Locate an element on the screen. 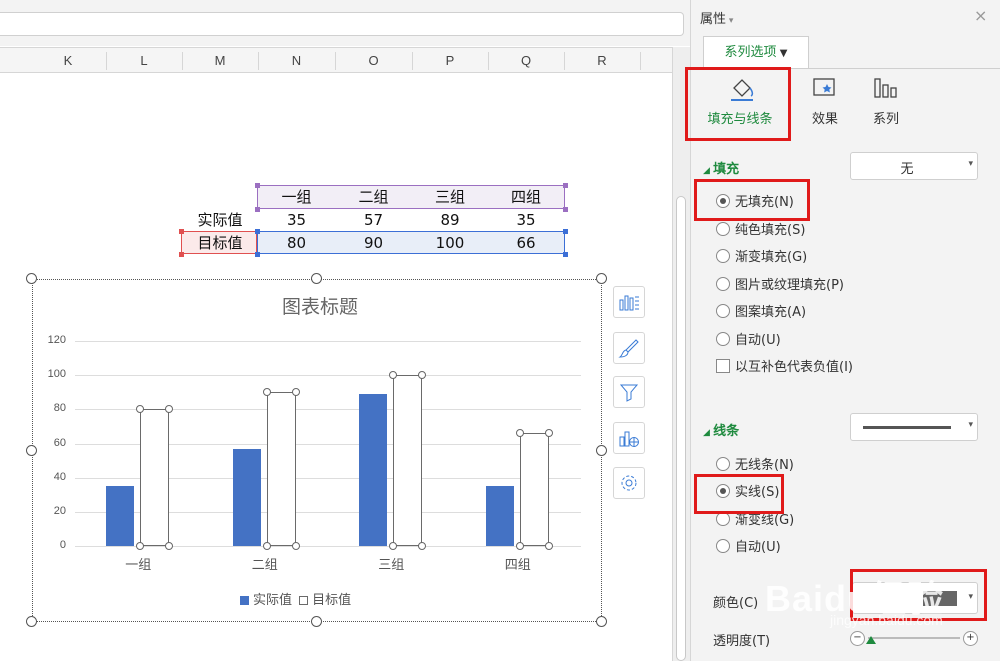 The image size is (1000, 661). legend-swatch-target is located at coordinates (304, 600).